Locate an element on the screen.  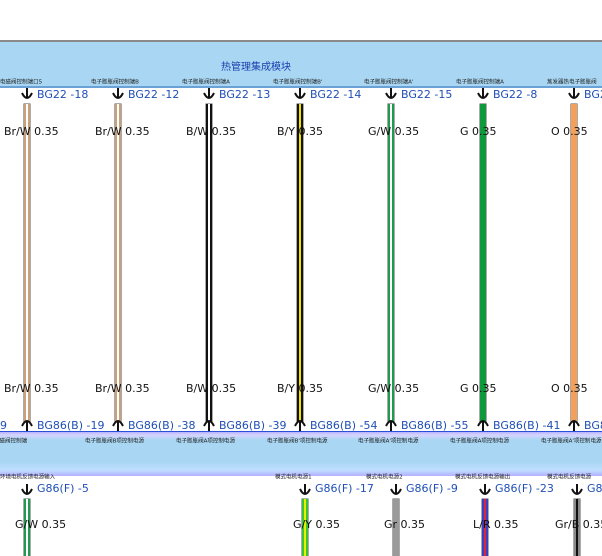
wire-spec-label: Gr 0.35 is located at coordinates (405, 524).